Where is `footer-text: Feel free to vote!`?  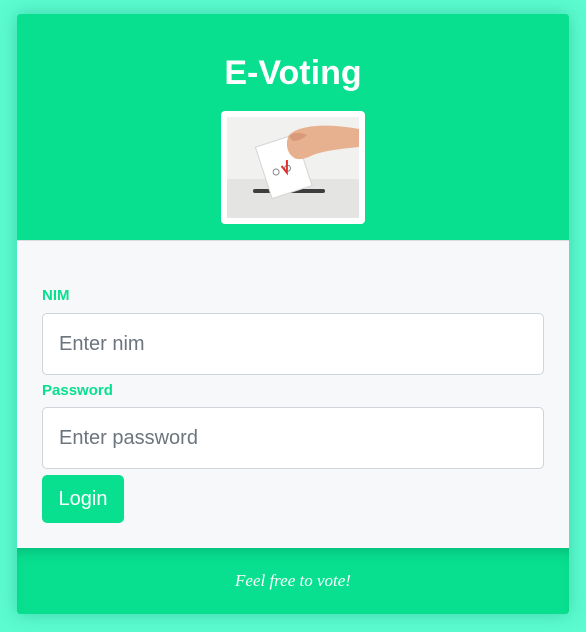 footer-text: Feel free to vote! is located at coordinates (293, 580).